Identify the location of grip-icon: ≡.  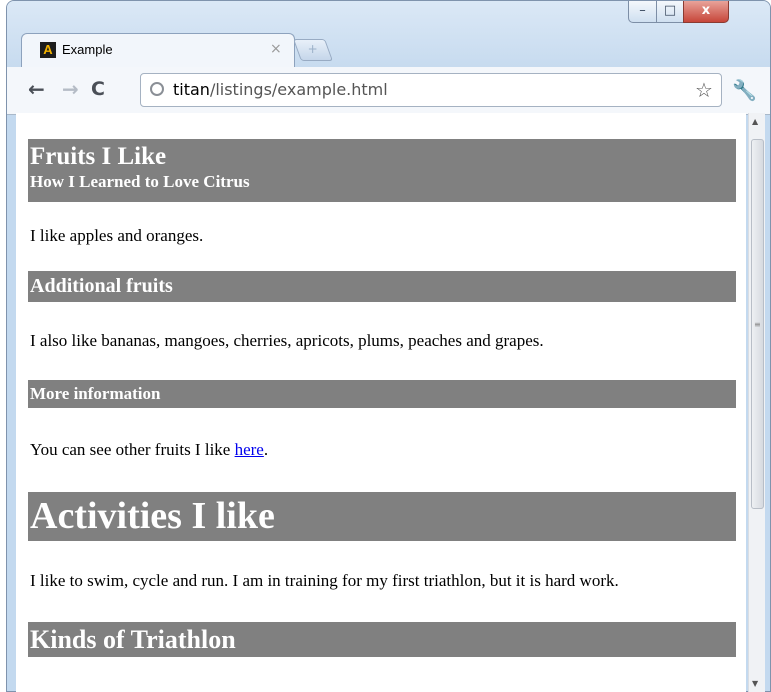
(757, 324).